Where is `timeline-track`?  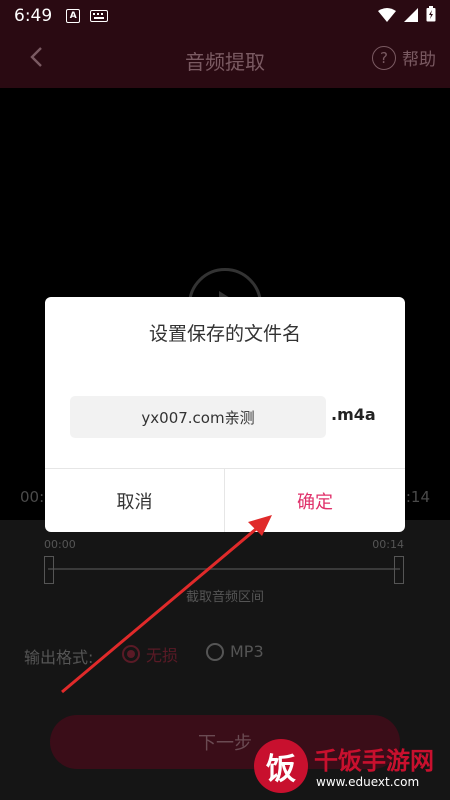
timeline-track is located at coordinates (224, 569).